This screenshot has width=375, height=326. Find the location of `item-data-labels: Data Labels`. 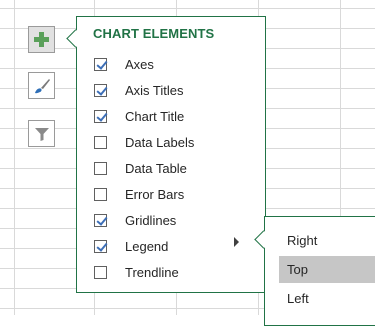

item-data-labels: Data Labels is located at coordinates (144, 142).